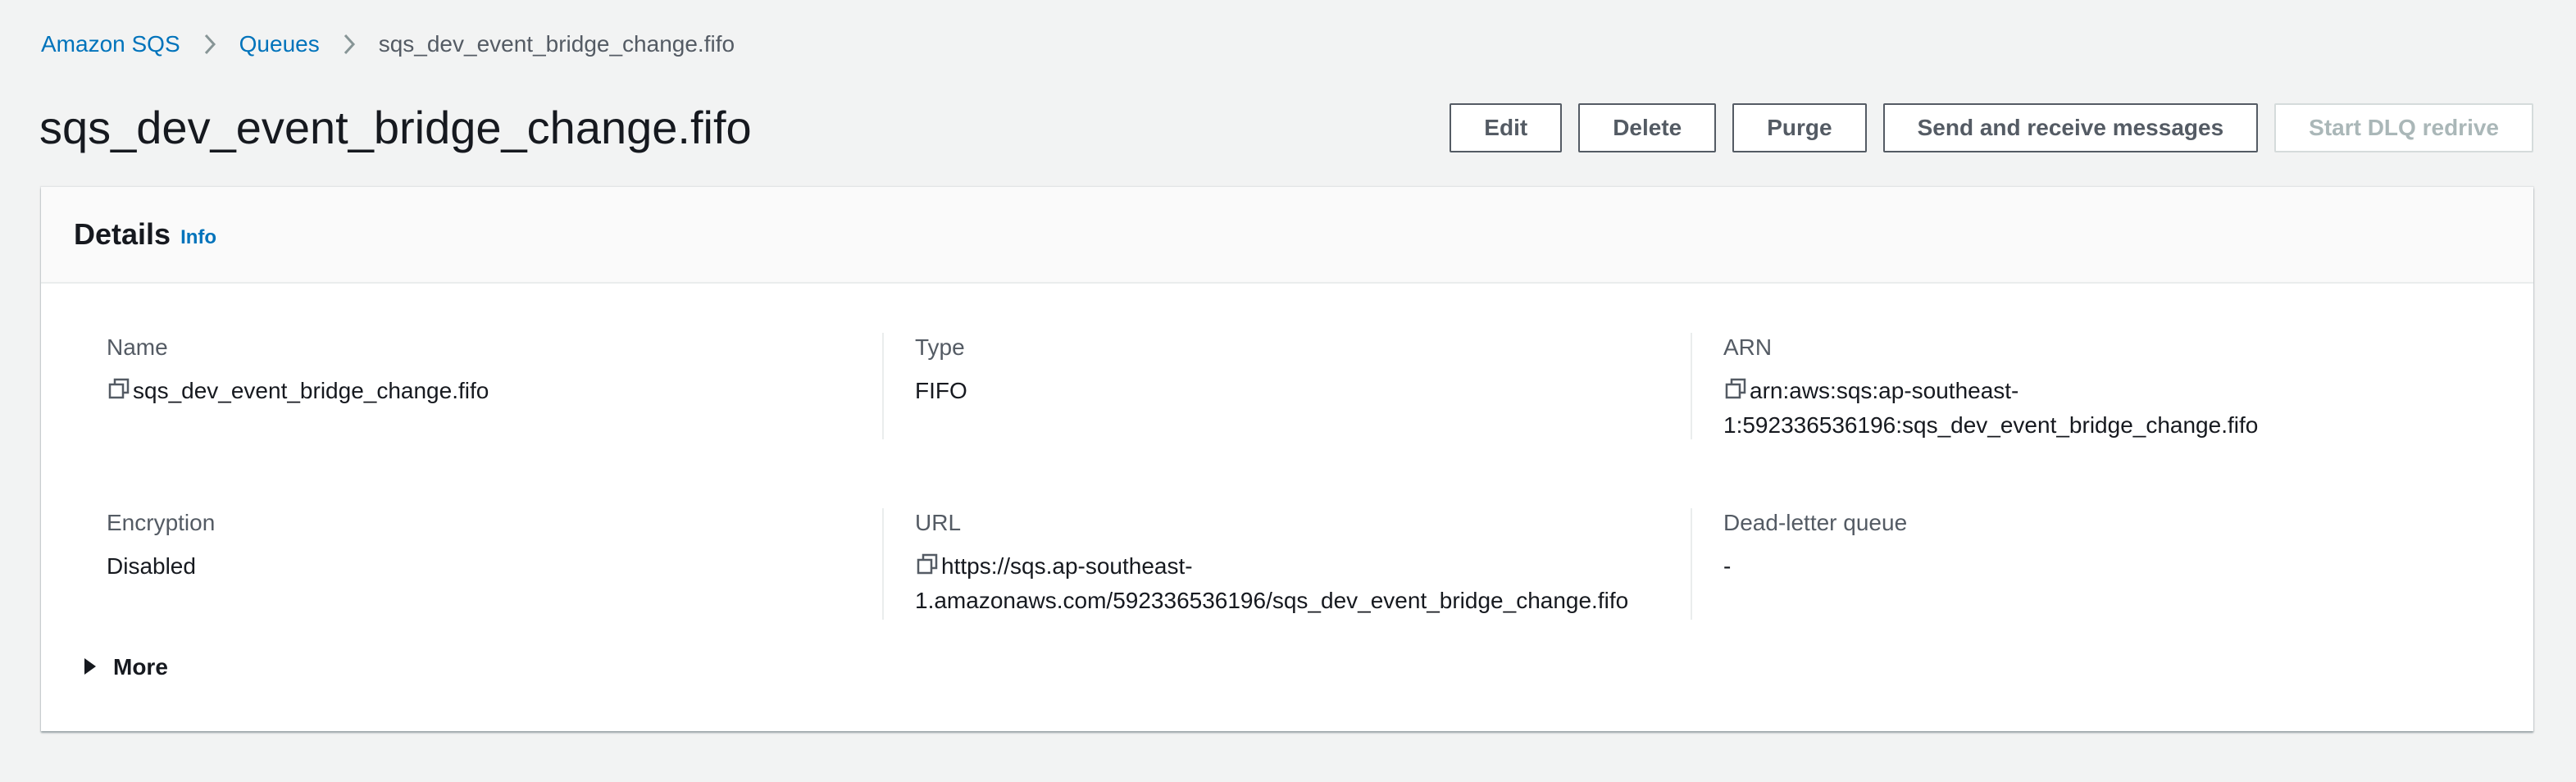 Image resolution: width=2576 pixels, height=782 pixels. I want to click on name-value-row: sqs_dev_event_bridge_change.fifo, so click(476, 391).